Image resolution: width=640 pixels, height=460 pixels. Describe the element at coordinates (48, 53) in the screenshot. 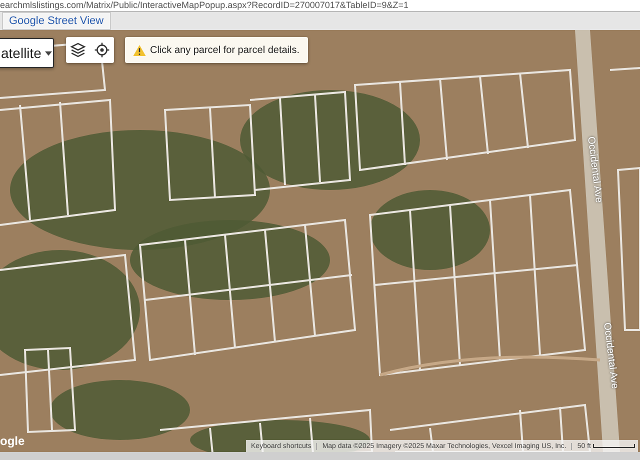

I see `caret-icon` at that location.